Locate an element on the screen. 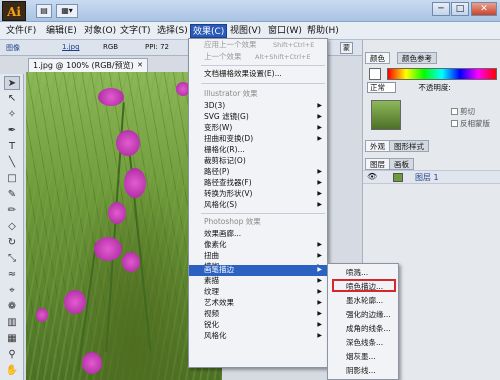  effect-distort-transform: 扭曲和变换(D) ▶ is located at coordinates (258, 139).